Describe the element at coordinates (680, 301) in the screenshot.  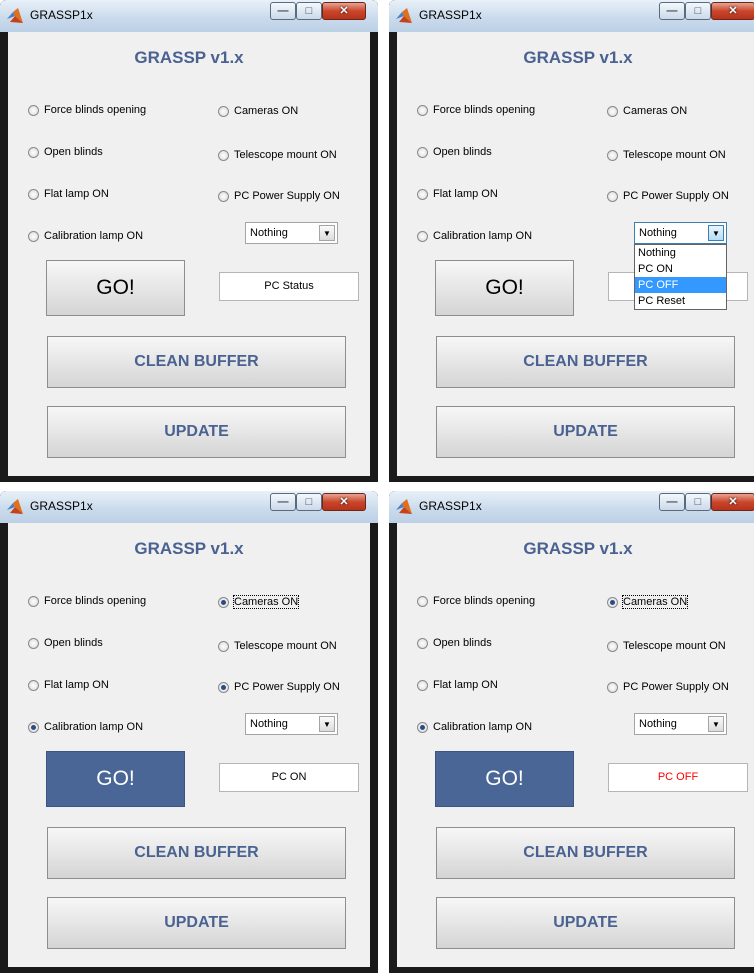
I see `dropdown-option-pc-reset: PC Reset` at that location.